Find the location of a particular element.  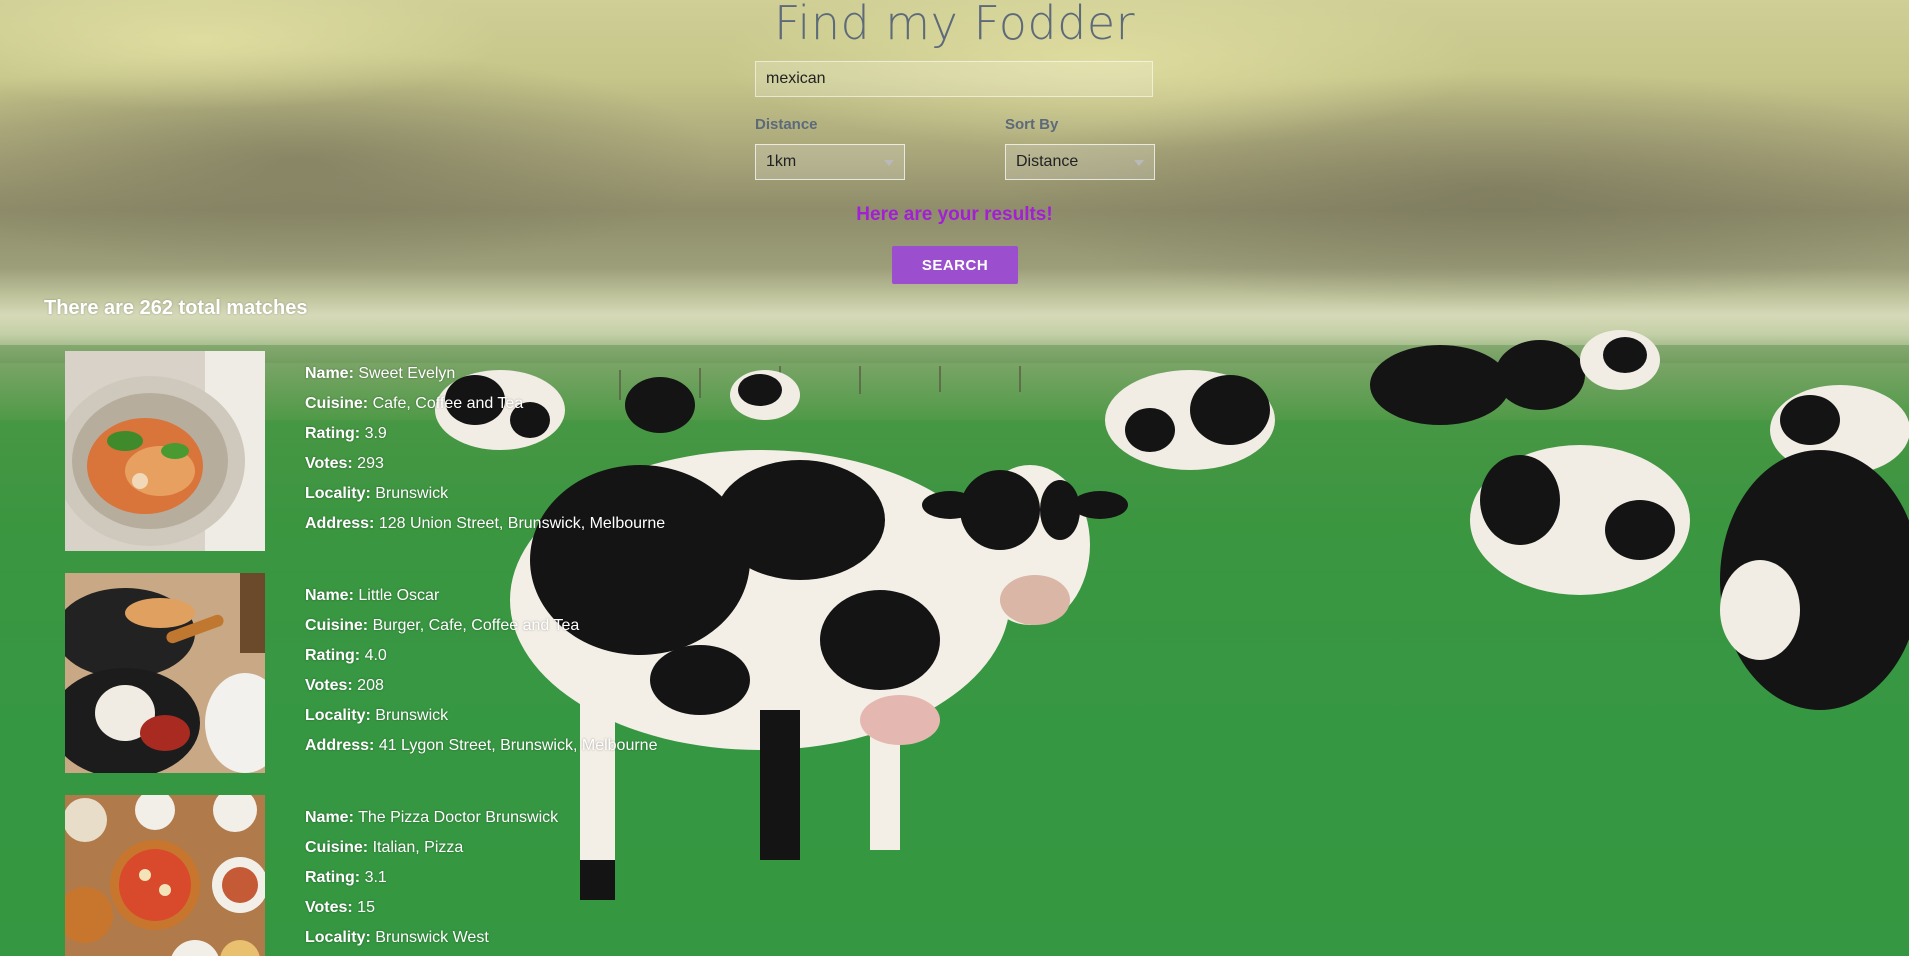

results-message: Here are your results! is located at coordinates (954, 214).